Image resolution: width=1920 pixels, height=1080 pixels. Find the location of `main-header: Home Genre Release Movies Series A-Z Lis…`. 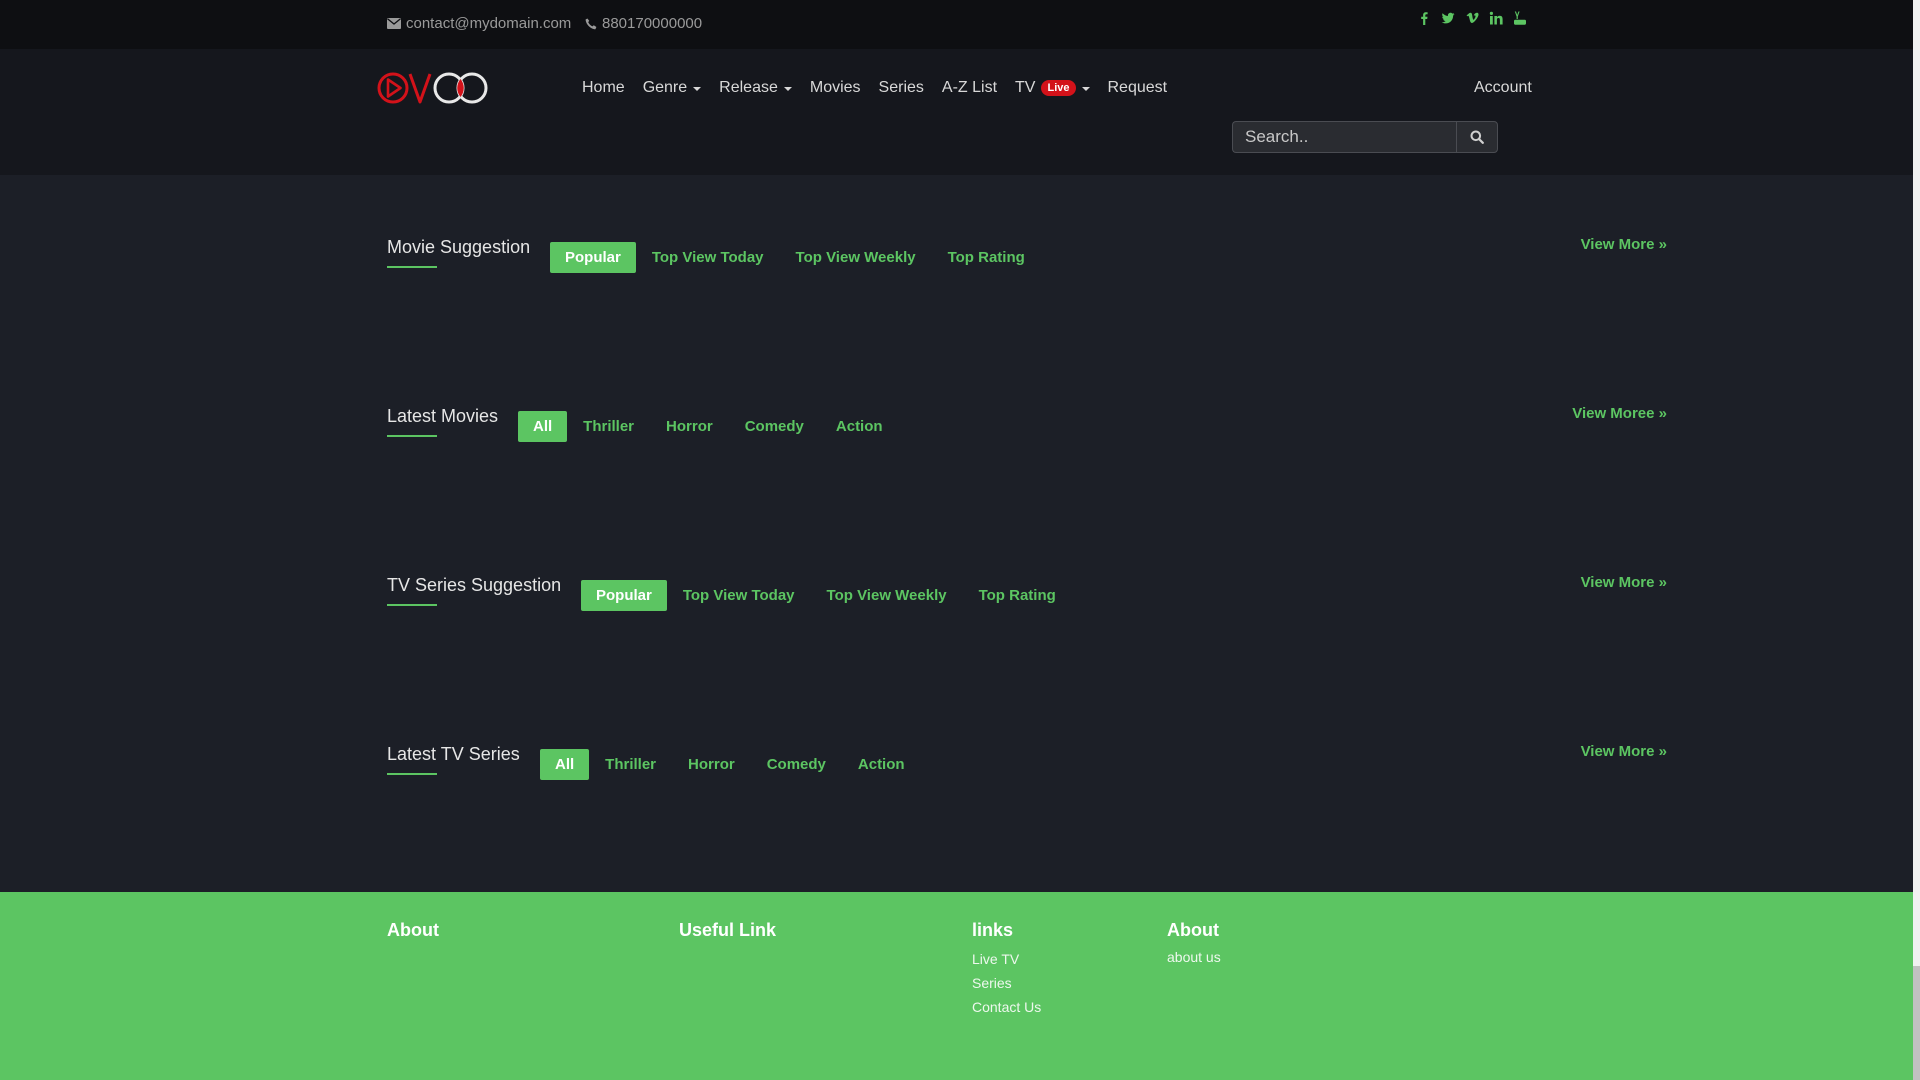

main-header: Home Genre Release Movies Series A-Z Lis… is located at coordinates (956, 112).